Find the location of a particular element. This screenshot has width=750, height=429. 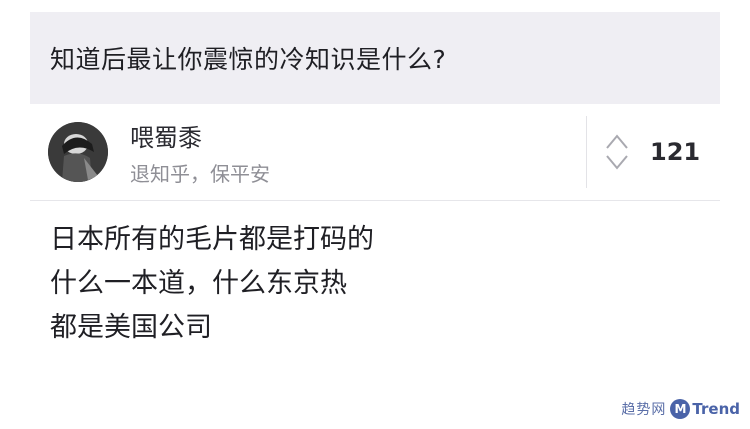

vote-count: 121 is located at coordinates (675, 152).